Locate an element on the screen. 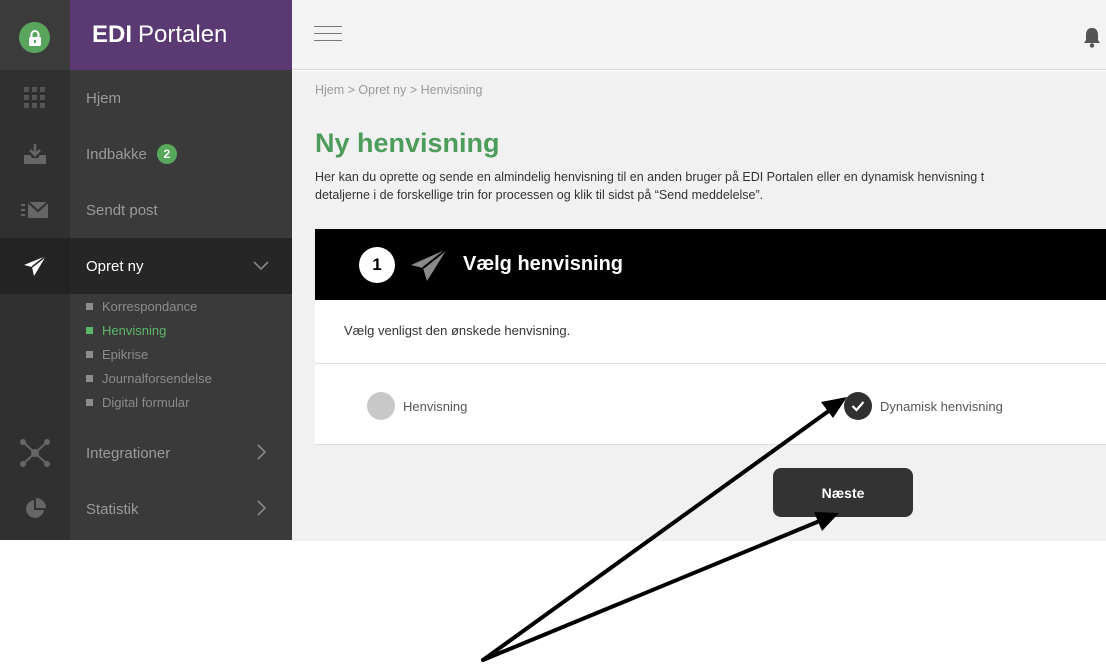  step-header: 1 Vælg henvisning is located at coordinates (710, 264).